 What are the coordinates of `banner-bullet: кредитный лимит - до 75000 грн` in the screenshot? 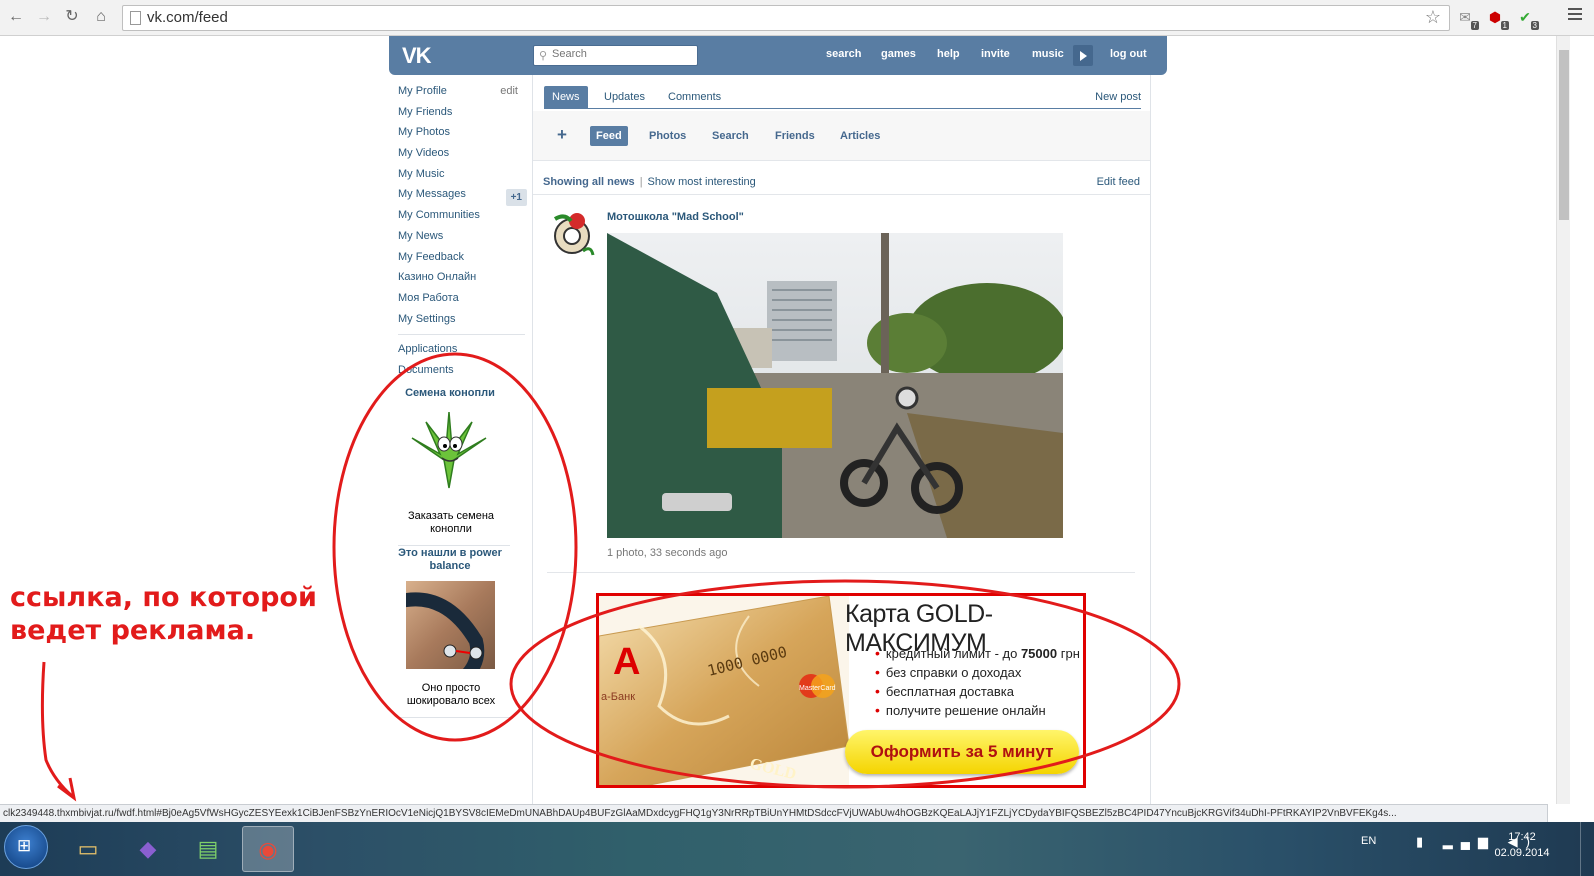 It's located at (977, 653).